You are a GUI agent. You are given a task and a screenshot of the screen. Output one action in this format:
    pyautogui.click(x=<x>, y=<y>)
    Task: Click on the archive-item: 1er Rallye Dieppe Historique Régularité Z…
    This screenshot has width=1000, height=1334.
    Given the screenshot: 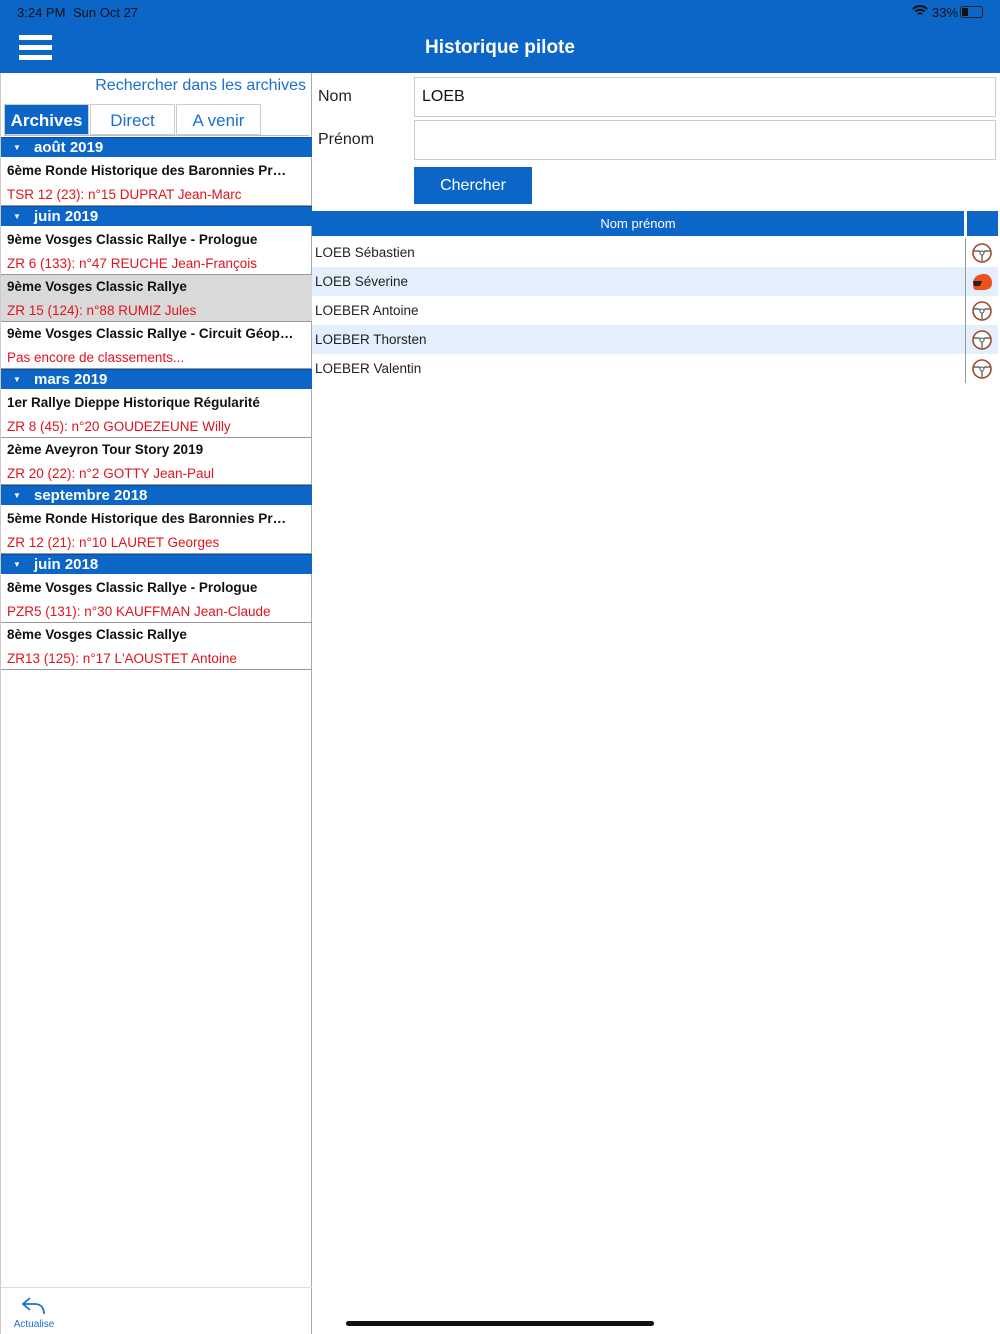 What is the action you would take?
    pyautogui.click(x=156, y=414)
    